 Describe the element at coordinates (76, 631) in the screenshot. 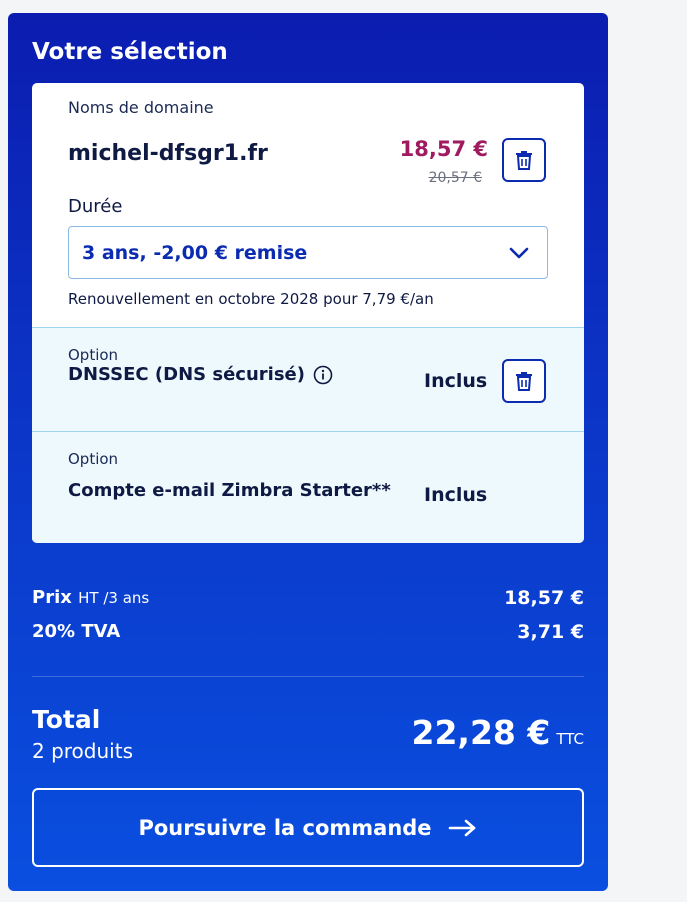

I see `tva-label: 20% TVA` at that location.